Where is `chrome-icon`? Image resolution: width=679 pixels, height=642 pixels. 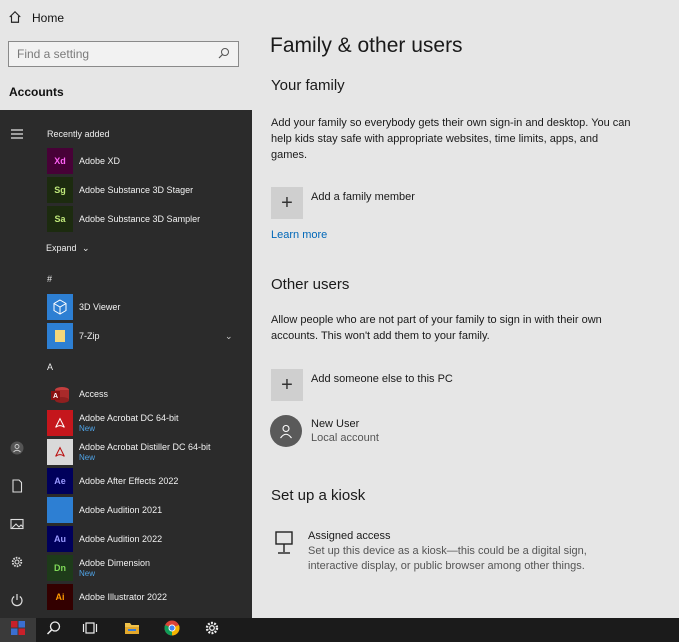 chrome-icon is located at coordinates (172, 630).